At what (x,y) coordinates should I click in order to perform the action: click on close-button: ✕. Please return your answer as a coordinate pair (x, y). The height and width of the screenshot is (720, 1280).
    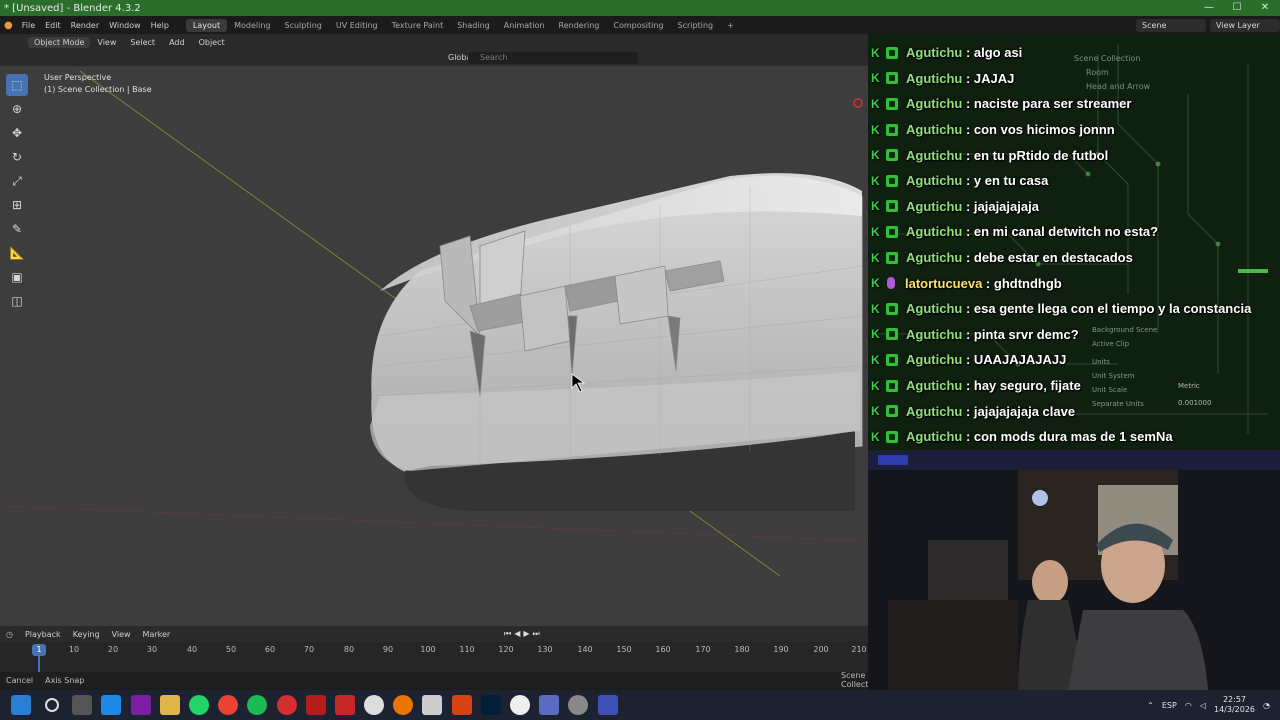
    Looking at the image, I should click on (1265, 8).